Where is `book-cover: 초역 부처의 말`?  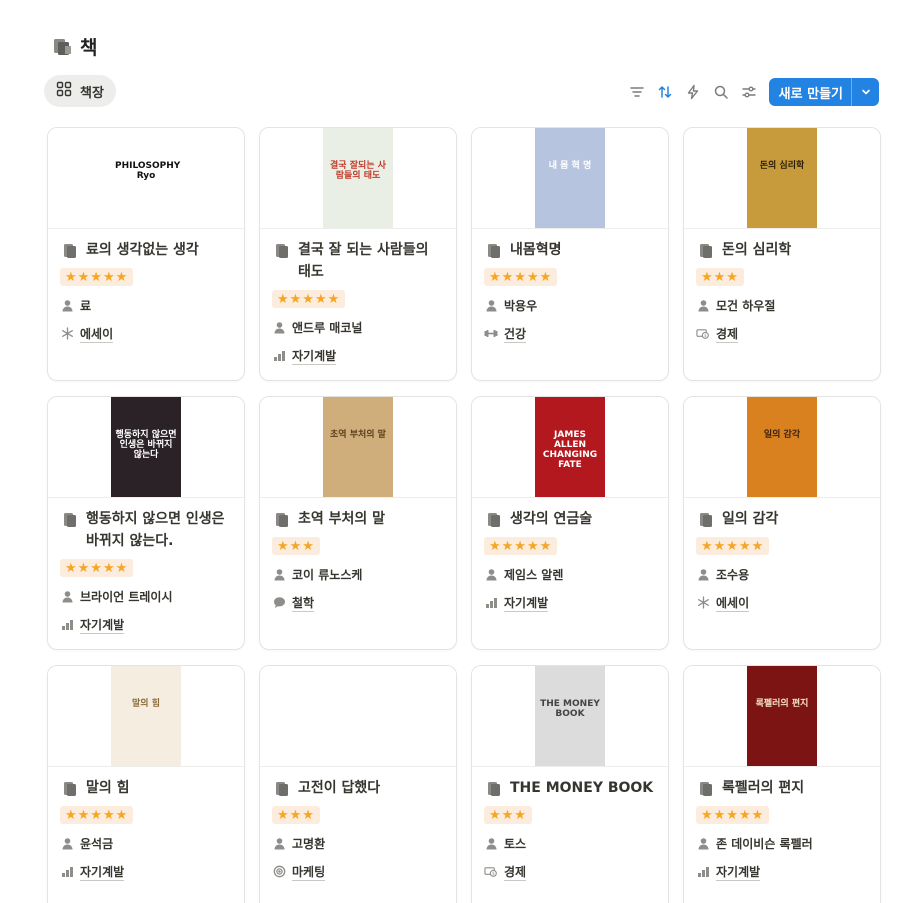 book-cover: 초역 부처의 말 is located at coordinates (358, 447).